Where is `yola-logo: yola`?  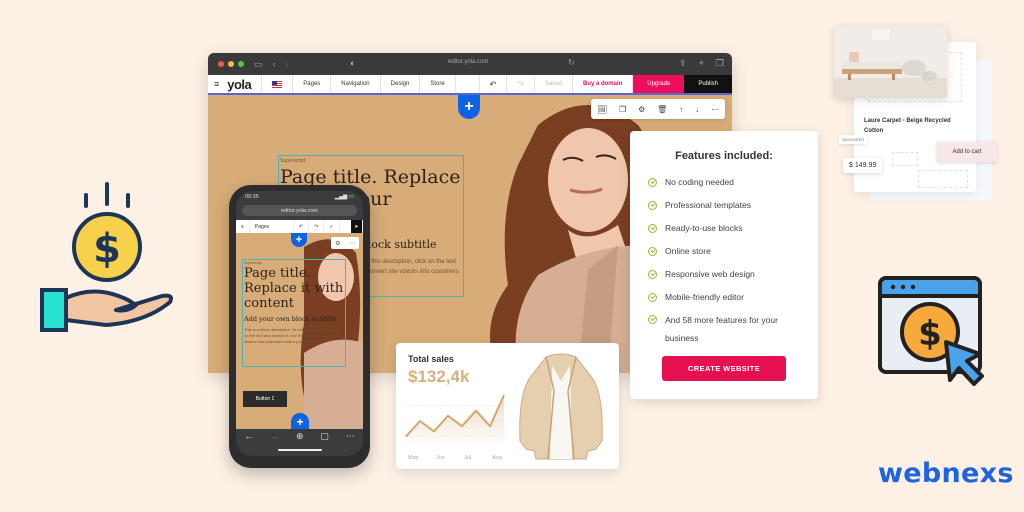
yola-logo: yola is located at coordinates (244, 84).